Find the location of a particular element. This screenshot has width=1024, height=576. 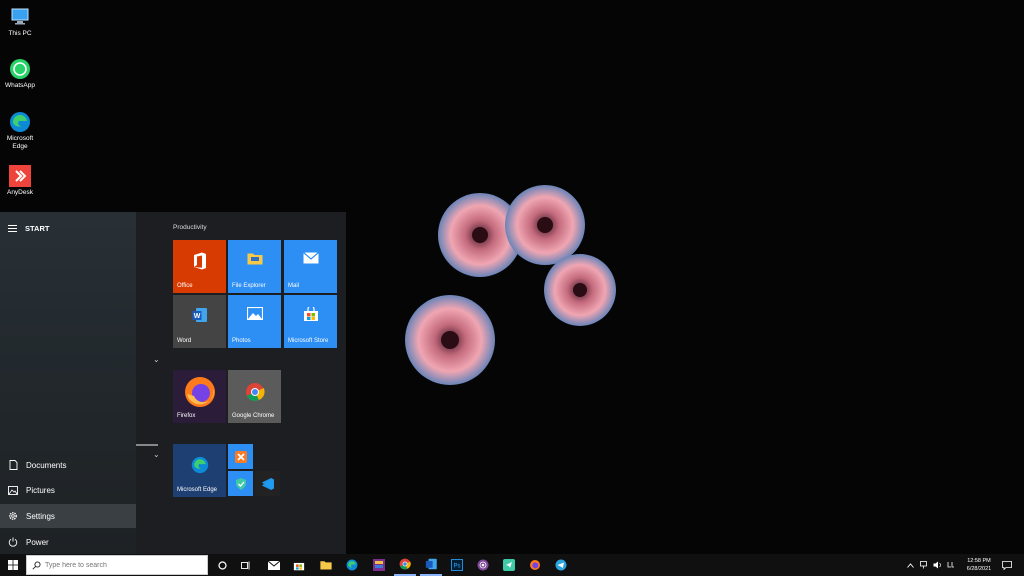

windows-logo-icon is located at coordinates (13, 565).